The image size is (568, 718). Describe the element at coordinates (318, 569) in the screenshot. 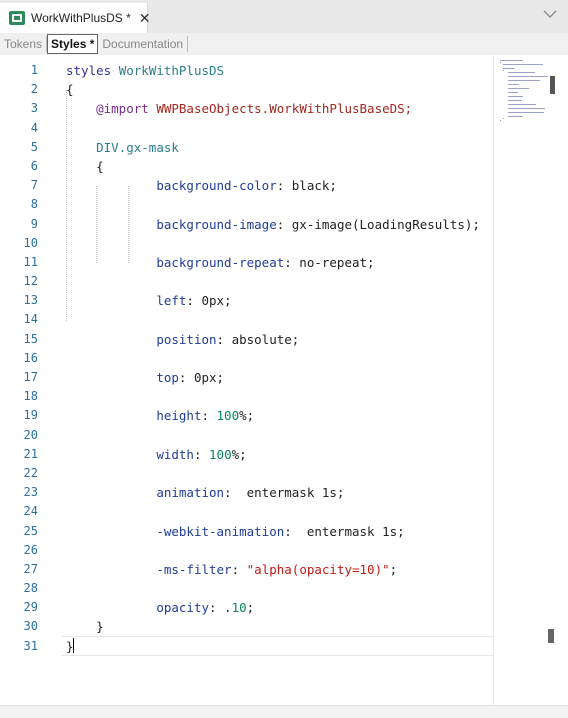

I see `code-token: "alpha(opacity=10)"` at that location.